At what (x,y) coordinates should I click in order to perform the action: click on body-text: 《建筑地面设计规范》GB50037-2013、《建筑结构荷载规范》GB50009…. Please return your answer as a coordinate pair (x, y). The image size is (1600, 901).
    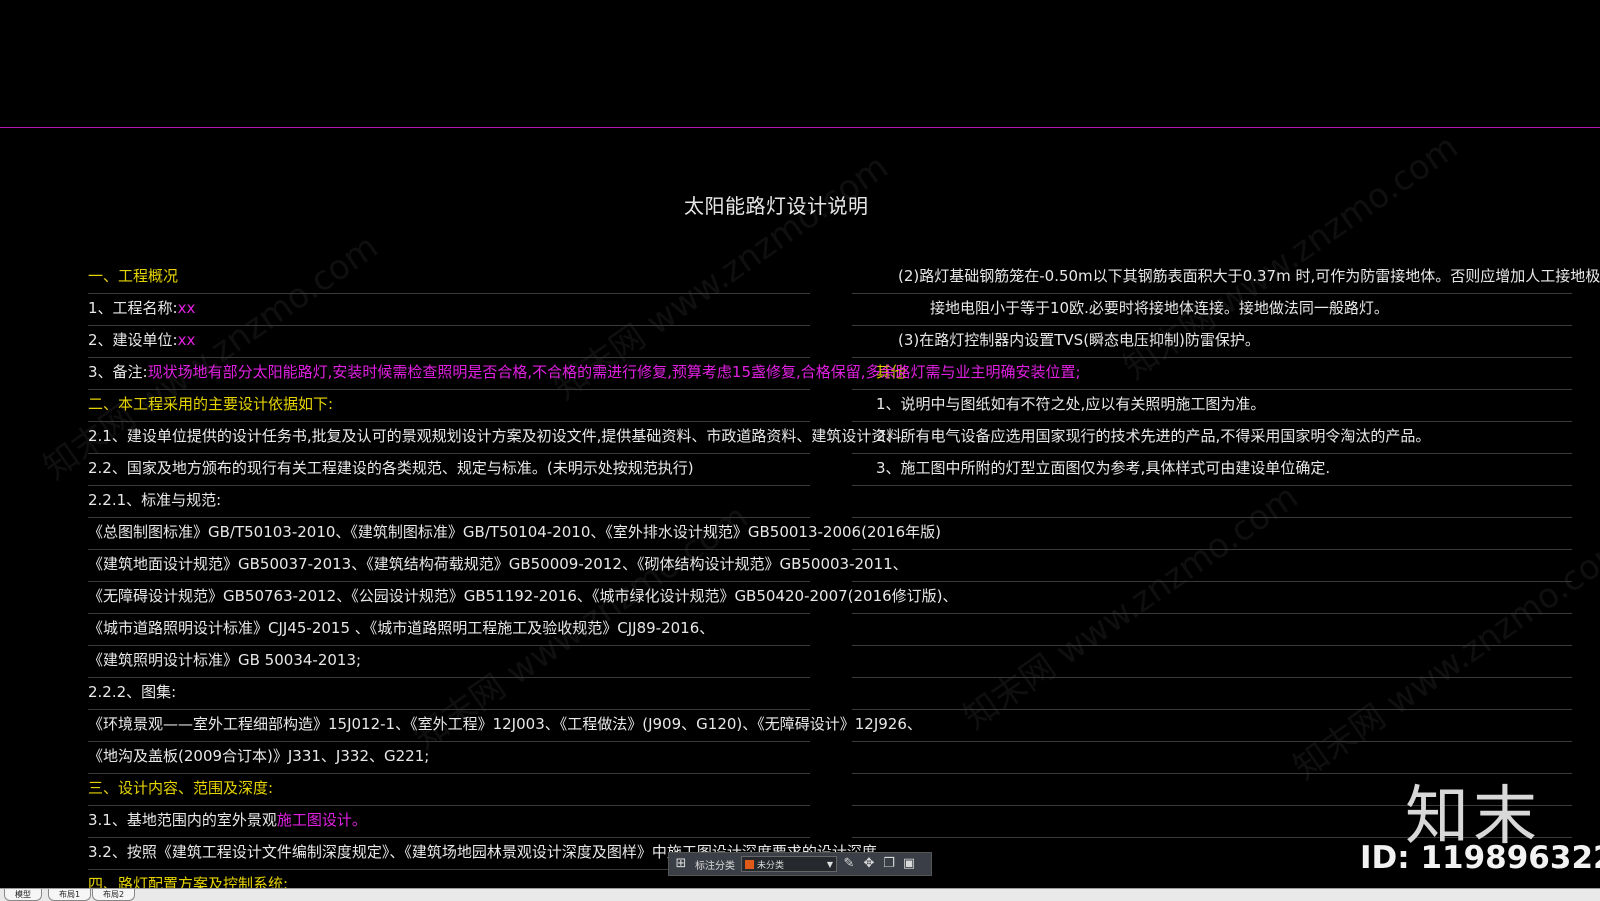
    Looking at the image, I should click on (498, 564).